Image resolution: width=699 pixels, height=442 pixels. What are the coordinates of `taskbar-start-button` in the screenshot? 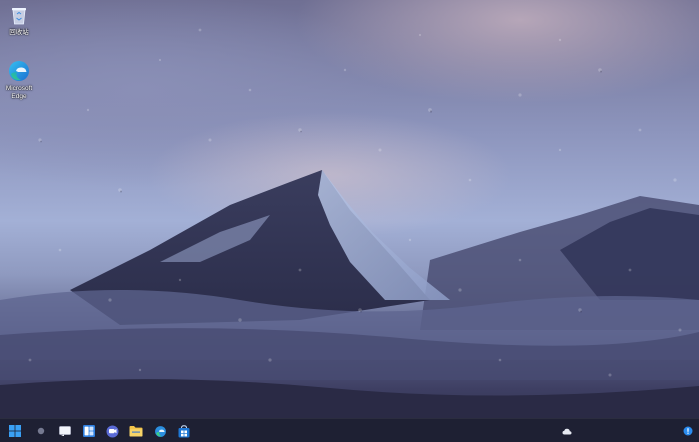 It's located at (15, 431).